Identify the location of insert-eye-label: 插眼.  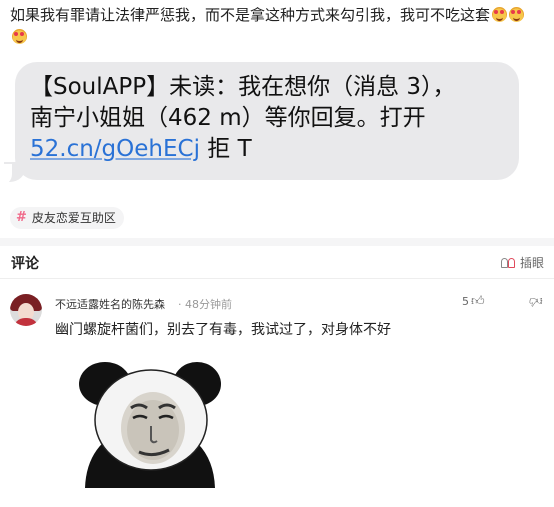
(531, 263).